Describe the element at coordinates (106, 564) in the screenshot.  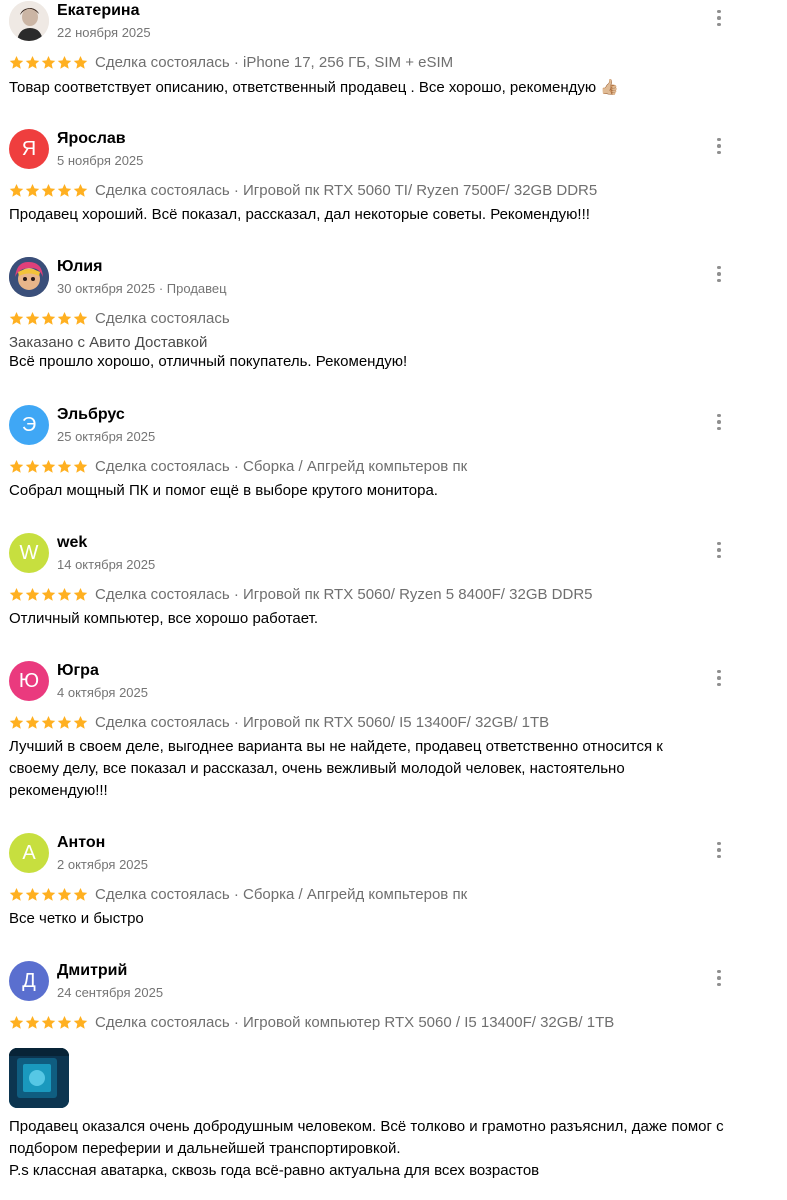
I see `review-date: 14 октября 2025` at that location.